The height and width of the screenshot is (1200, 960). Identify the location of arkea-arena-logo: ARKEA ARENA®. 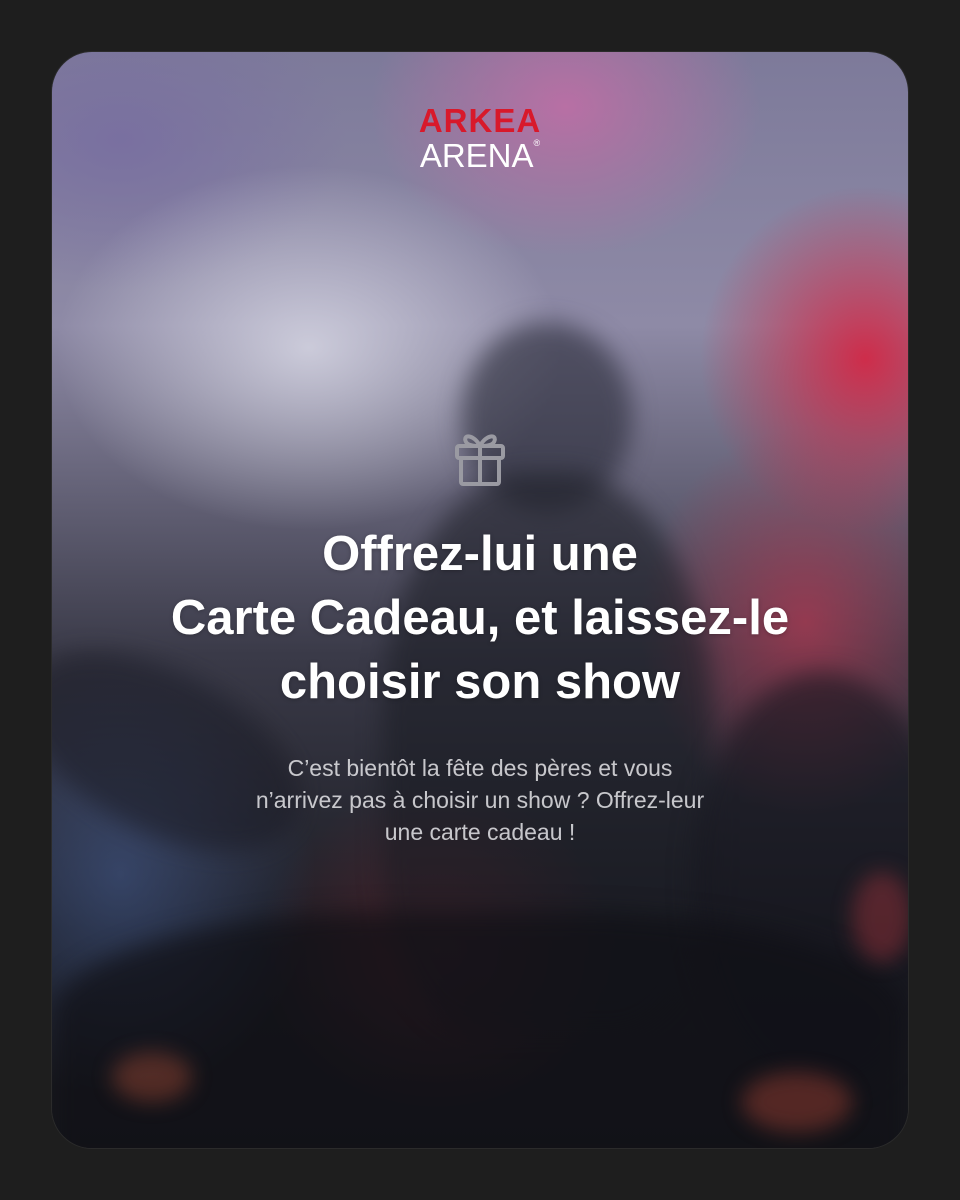
(480, 138).